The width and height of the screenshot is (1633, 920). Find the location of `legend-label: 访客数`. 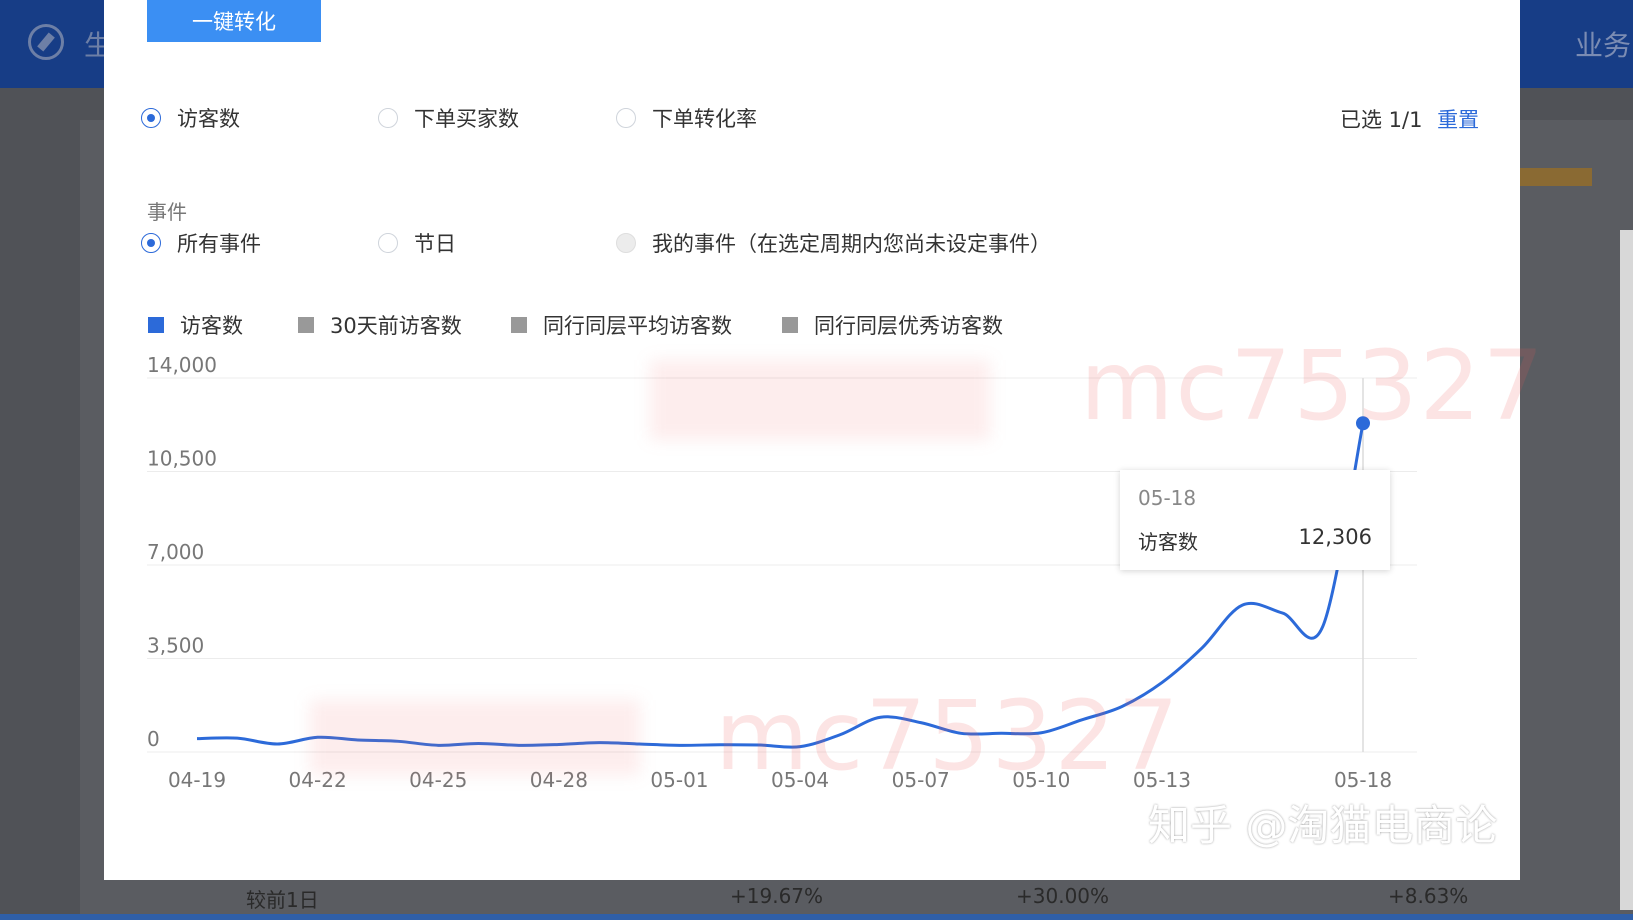

legend-label: 访客数 is located at coordinates (211, 326).